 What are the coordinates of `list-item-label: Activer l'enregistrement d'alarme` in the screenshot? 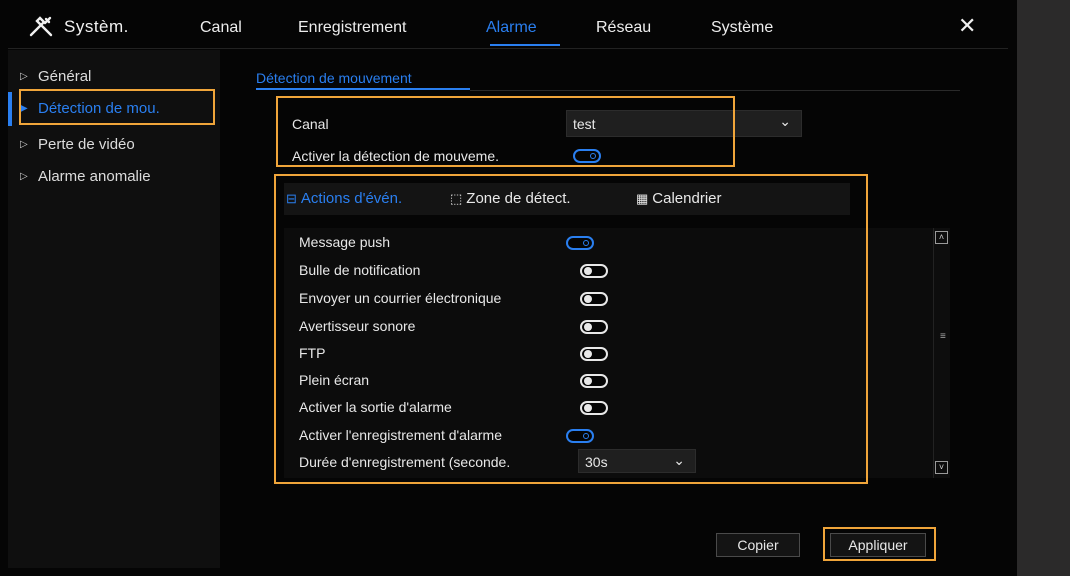 It's located at (400, 435).